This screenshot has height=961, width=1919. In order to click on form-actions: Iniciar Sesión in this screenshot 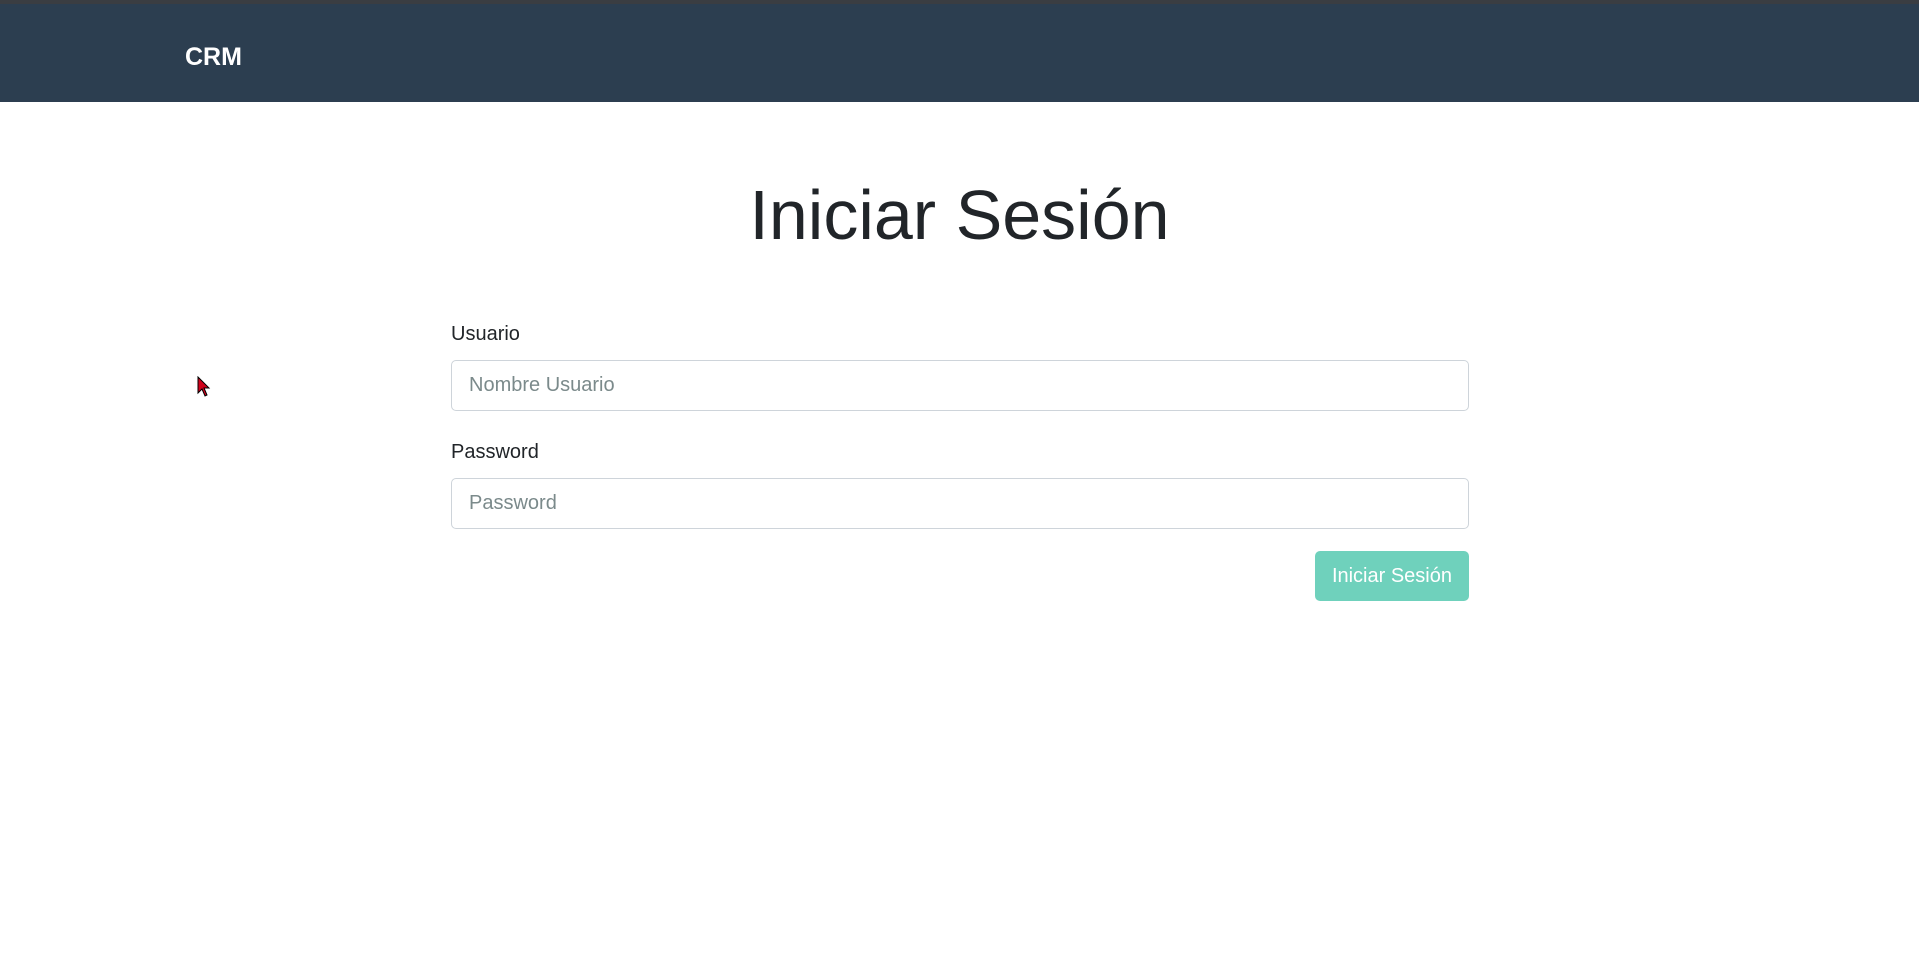, I will do `click(960, 576)`.